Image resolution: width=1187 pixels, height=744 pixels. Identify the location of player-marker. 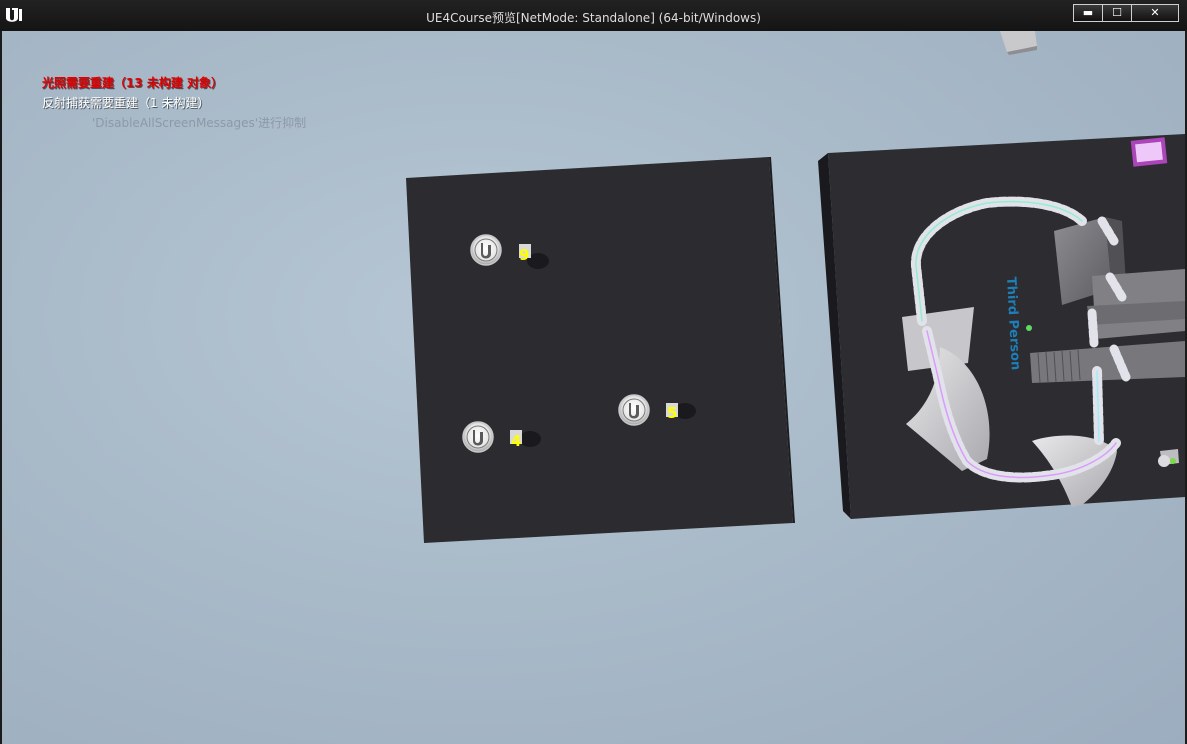
(1029, 328).